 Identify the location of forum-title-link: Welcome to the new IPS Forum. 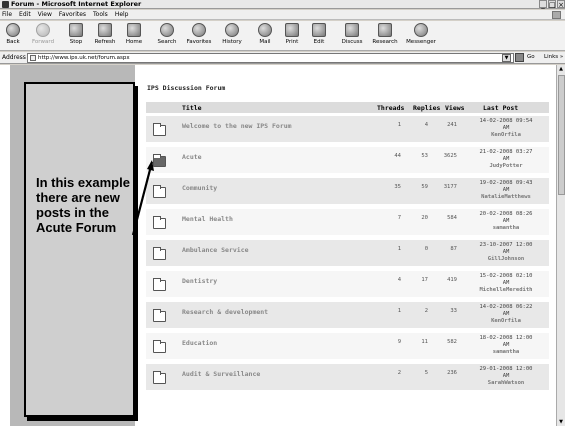
(237, 126).